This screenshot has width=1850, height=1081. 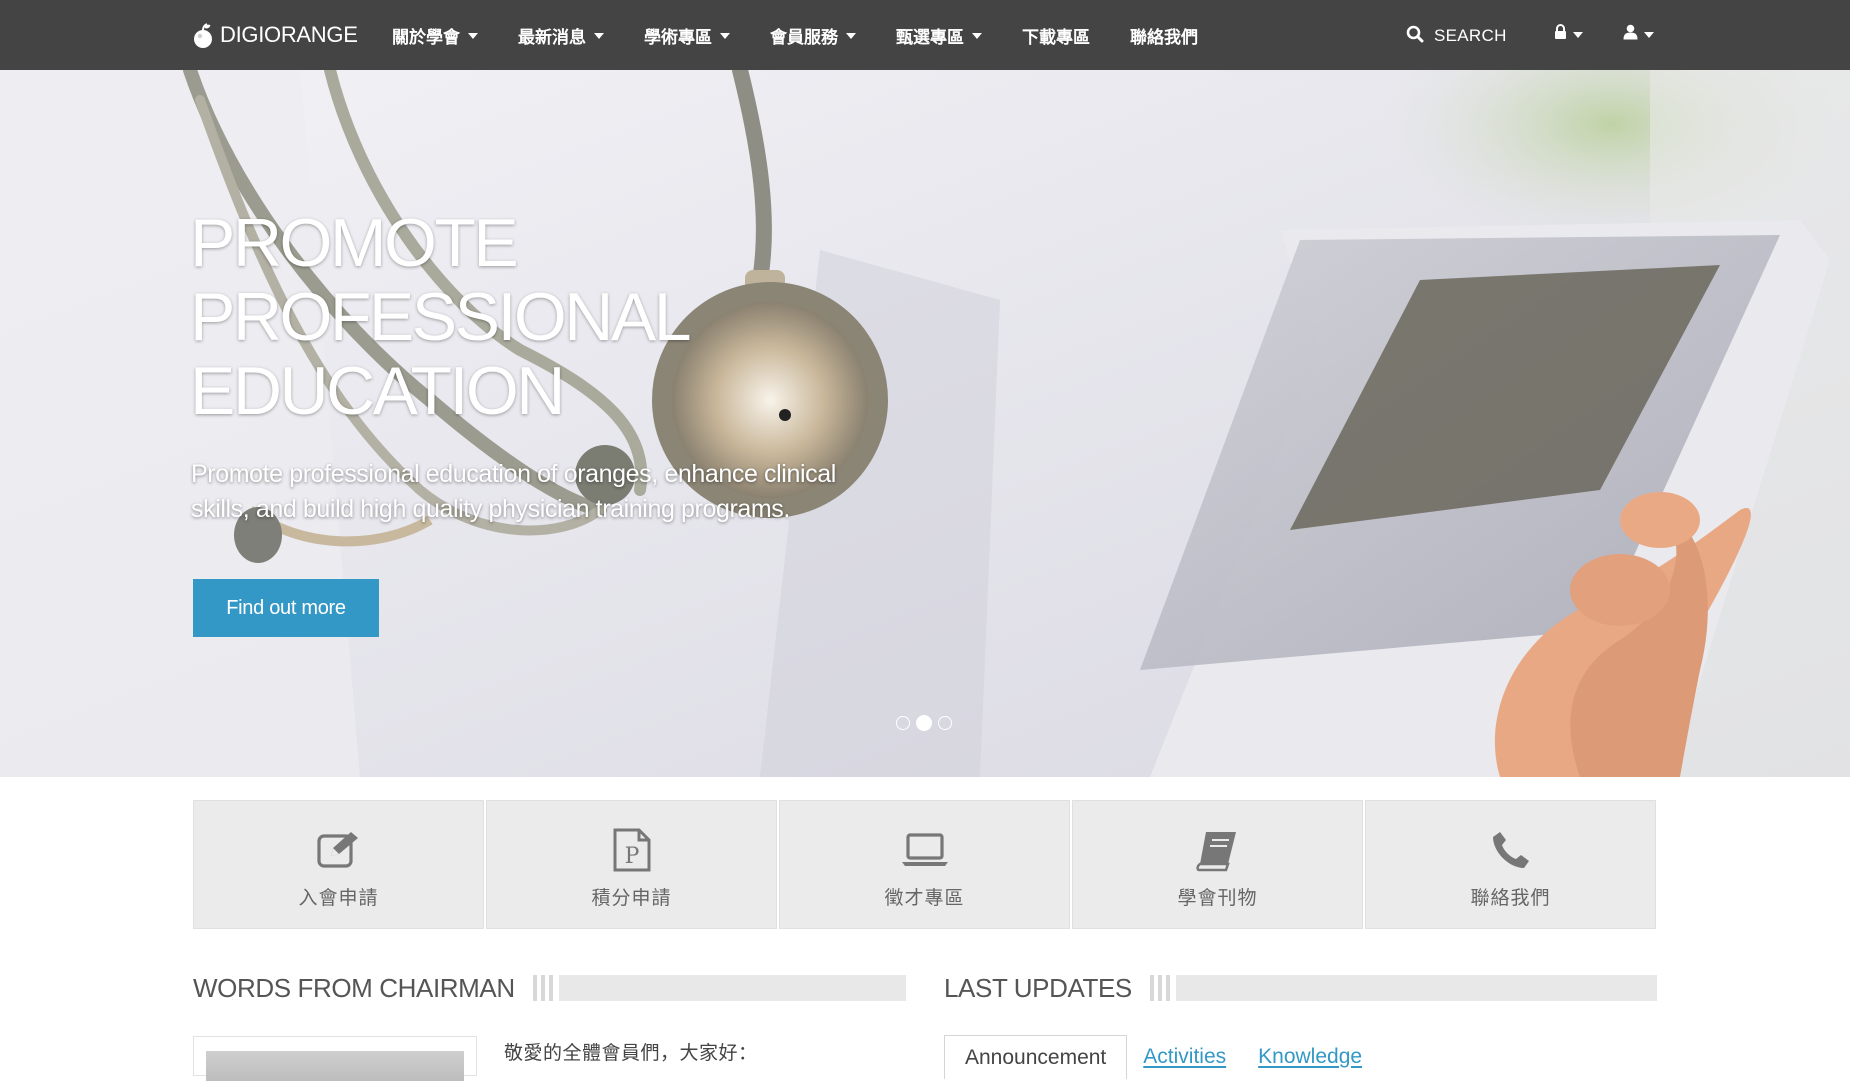 I want to click on quick-link-contact: 聯絡我們, so click(x=1510, y=864).